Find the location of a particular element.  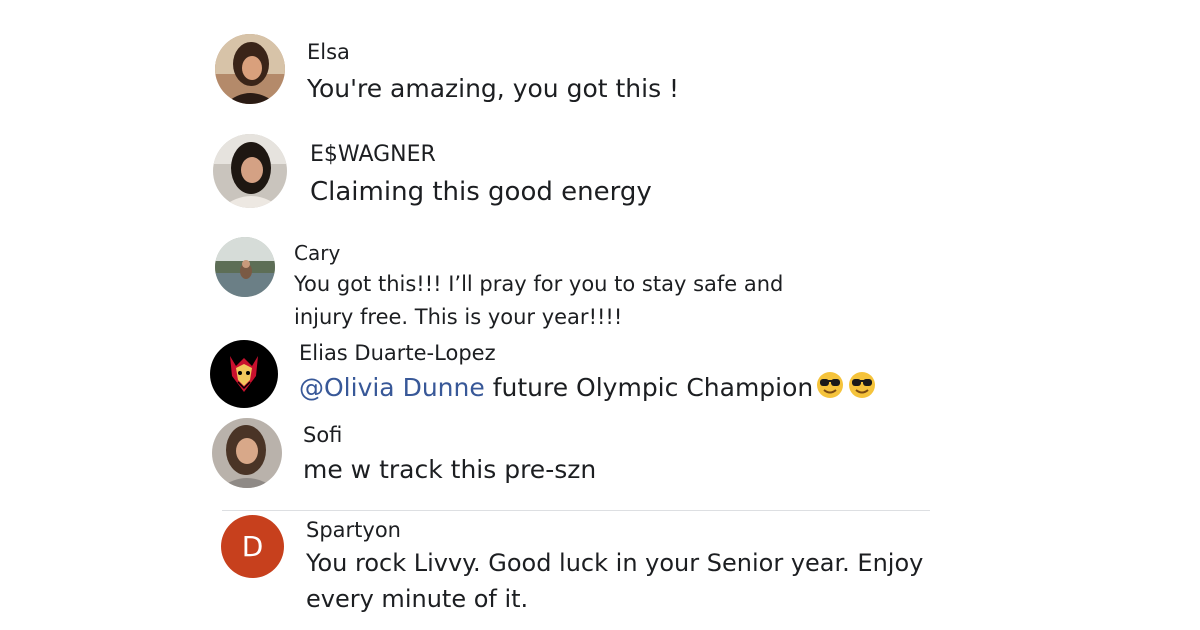

commenter-name: Spartyon is located at coordinates (353, 530).